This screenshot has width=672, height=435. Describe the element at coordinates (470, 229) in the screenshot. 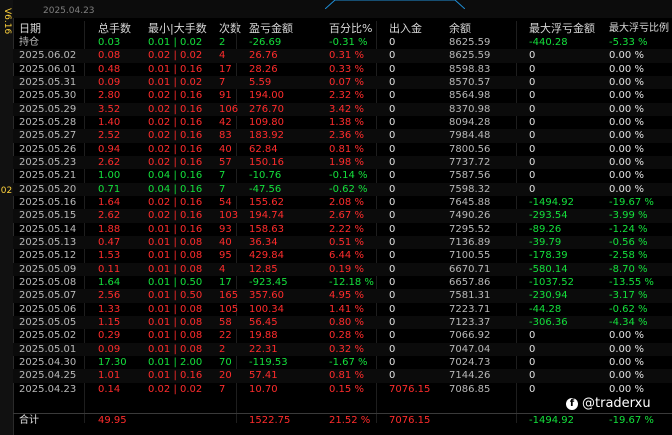

I see `cell-balance: 7295.52` at that location.